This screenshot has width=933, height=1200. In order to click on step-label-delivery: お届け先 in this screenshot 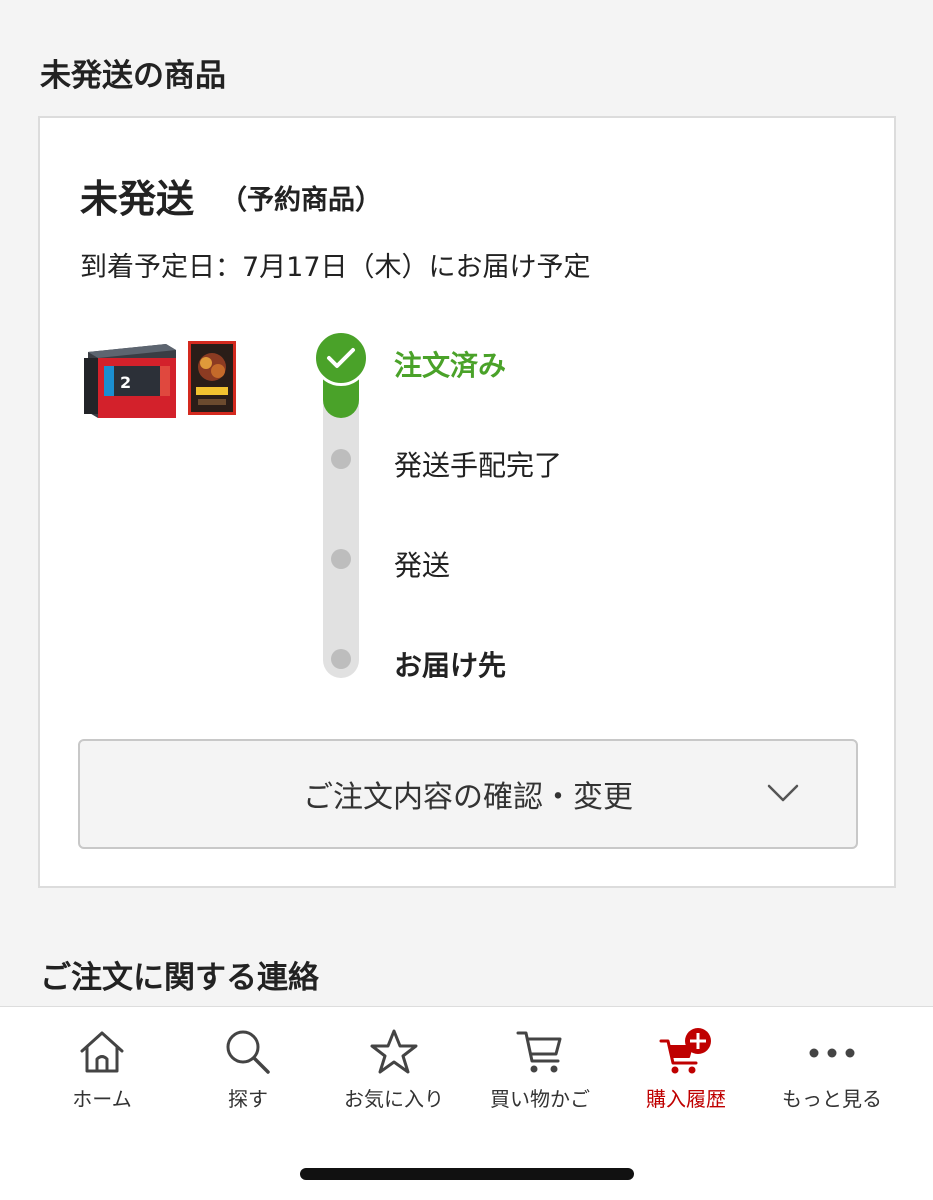, I will do `click(450, 665)`.